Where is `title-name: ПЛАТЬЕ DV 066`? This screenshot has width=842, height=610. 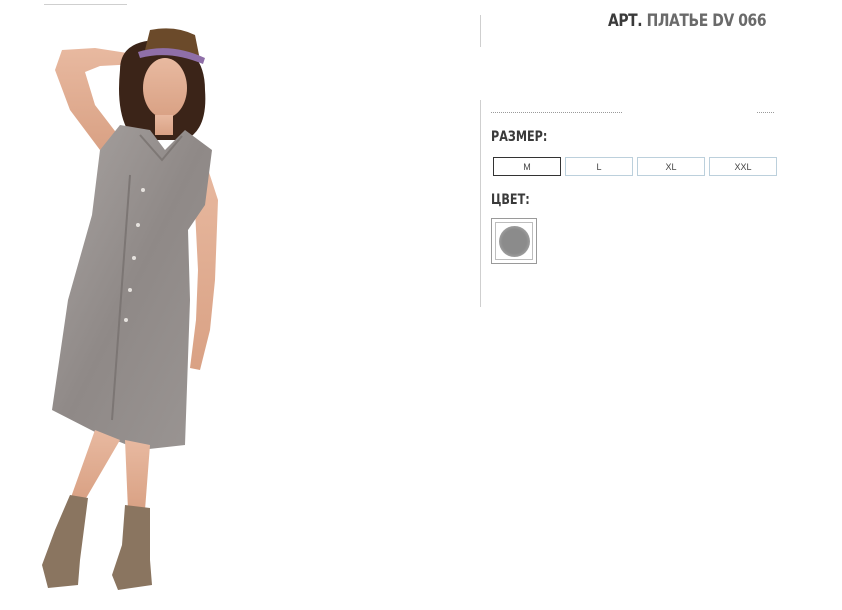 title-name: ПЛАТЬЕ DV 066 is located at coordinates (706, 21).